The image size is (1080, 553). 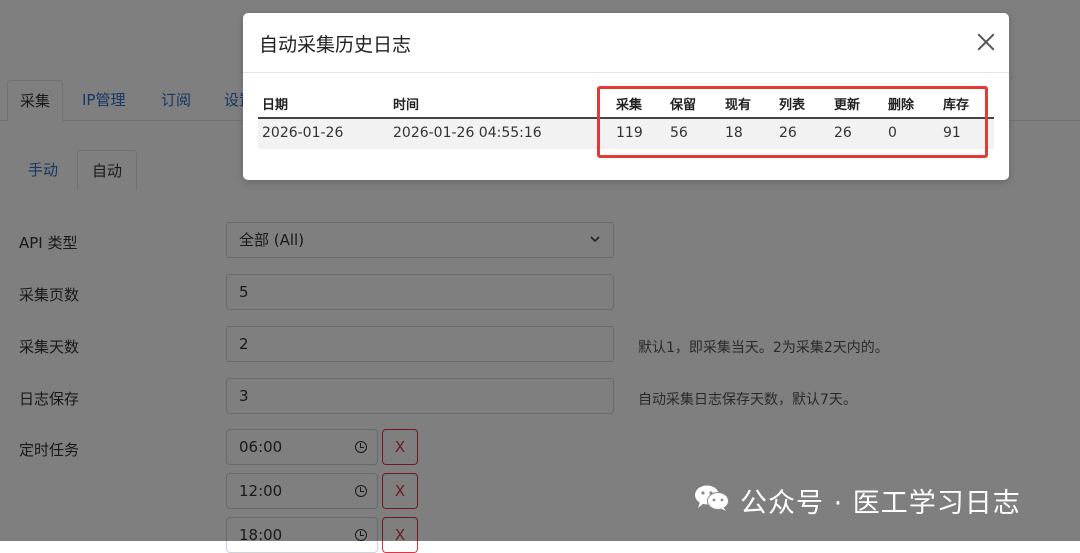 I want to click on close-icon, so click(x=986, y=42).